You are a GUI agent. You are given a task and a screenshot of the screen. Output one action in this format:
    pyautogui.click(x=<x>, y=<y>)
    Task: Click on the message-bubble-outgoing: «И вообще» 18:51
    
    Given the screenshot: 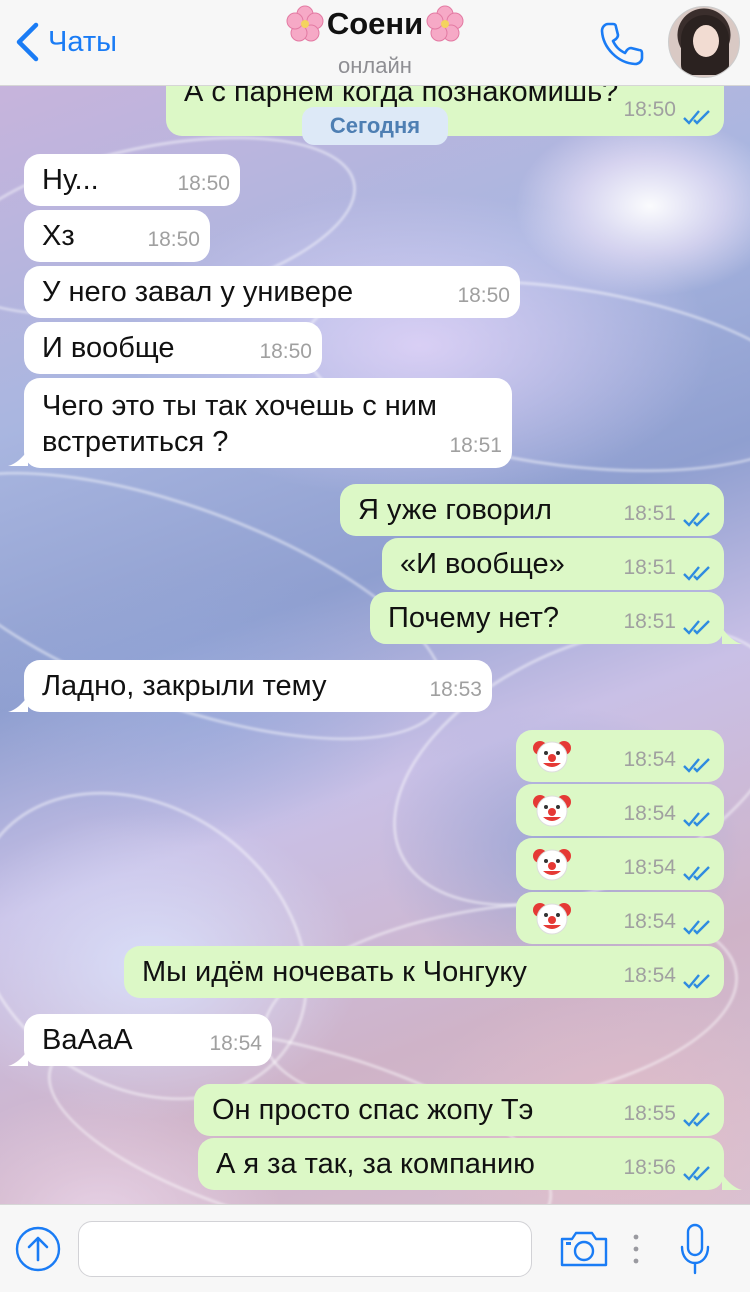 What is the action you would take?
    pyautogui.click(x=553, y=564)
    